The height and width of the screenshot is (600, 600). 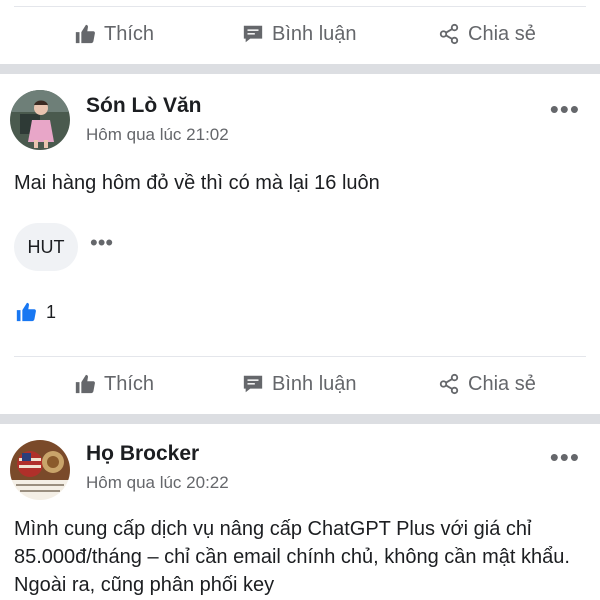 I want to click on post-timestamp: Hôm qua lúc 20:22, so click(x=157, y=483).